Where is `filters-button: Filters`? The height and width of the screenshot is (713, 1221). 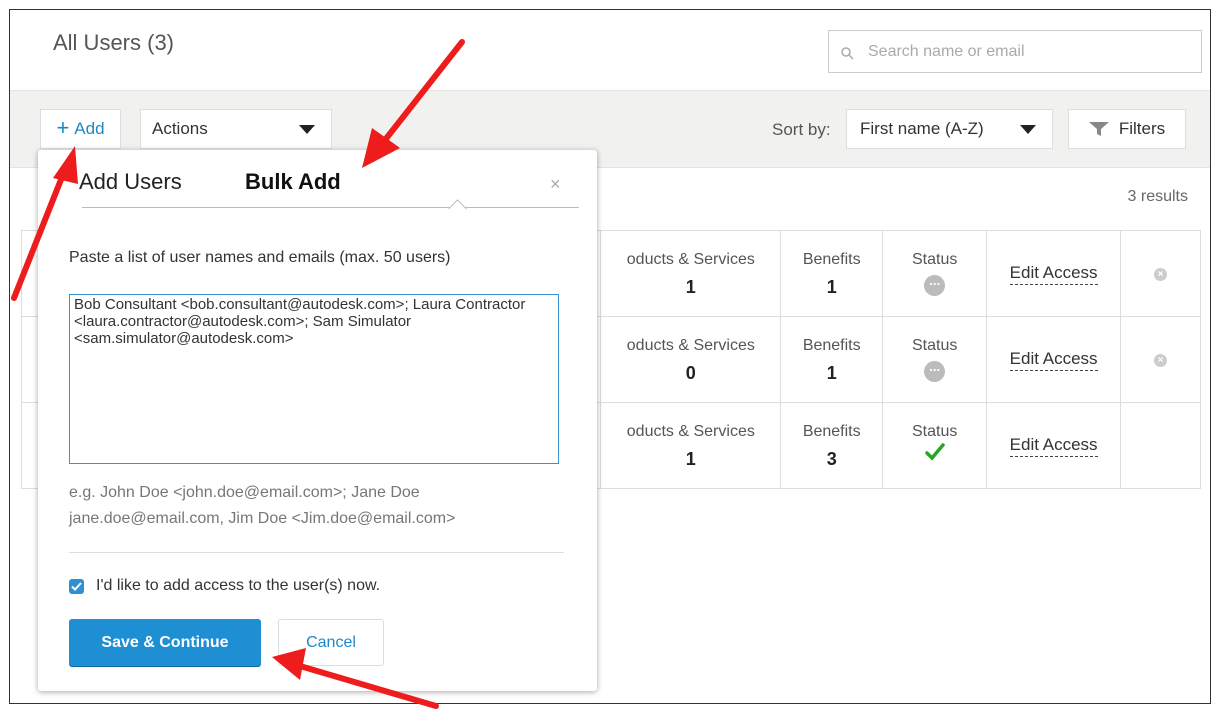
filters-button: Filters is located at coordinates (1127, 129).